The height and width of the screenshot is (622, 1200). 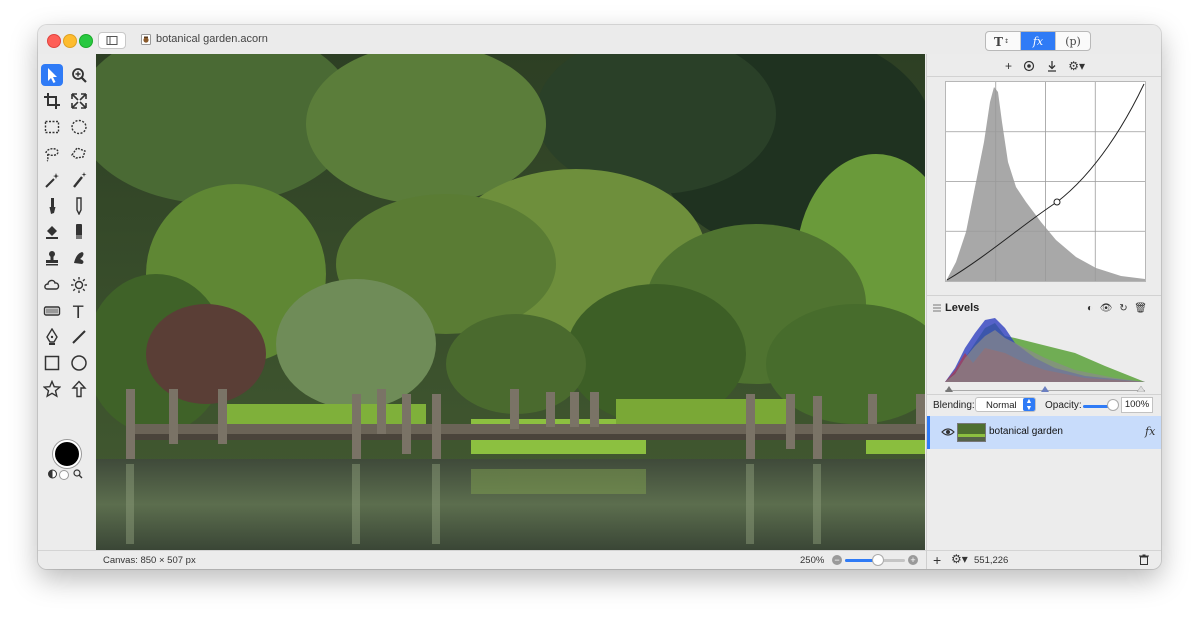 What do you see at coordinates (1045, 350) in the screenshot?
I see `levels-histogram` at bounding box center [1045, 350].